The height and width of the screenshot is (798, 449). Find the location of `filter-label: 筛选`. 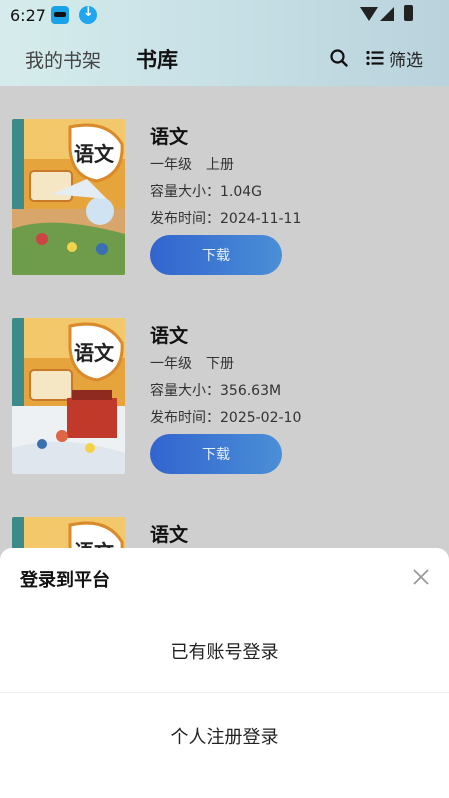

filter-label: 筛选 is located at coordinates (406, 60).